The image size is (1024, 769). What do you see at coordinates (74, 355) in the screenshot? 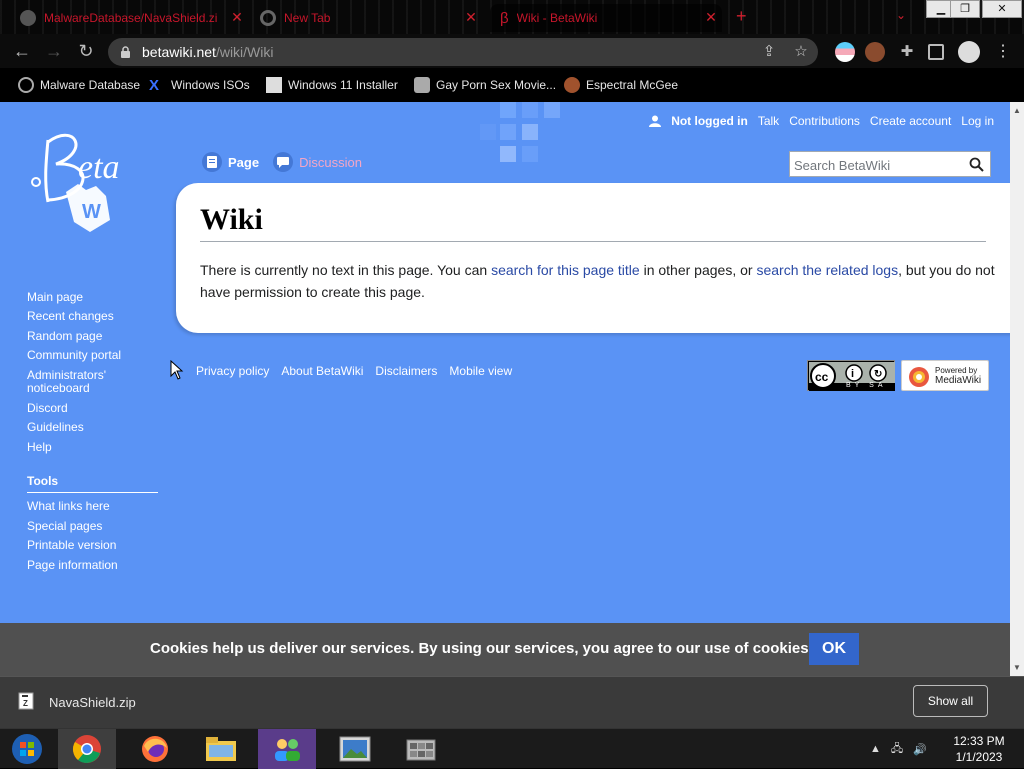
I see `sidebar-item-community-portal: Community portal` at bounding box center [74, 355].